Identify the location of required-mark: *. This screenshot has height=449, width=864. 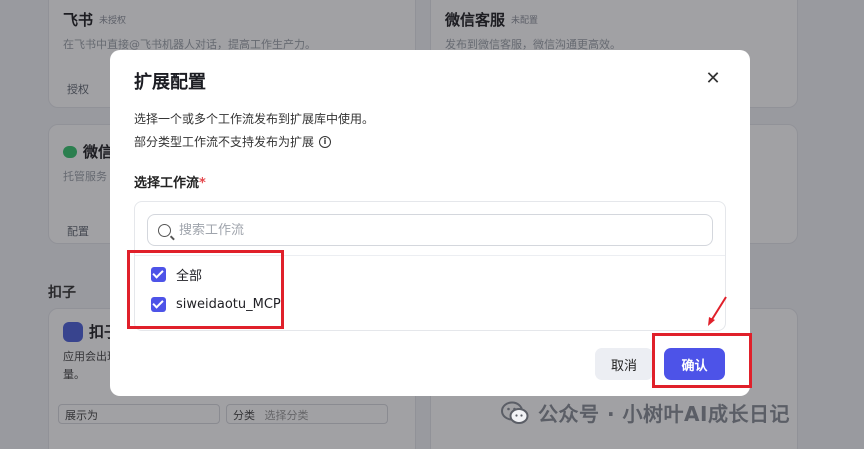
(202, 183).